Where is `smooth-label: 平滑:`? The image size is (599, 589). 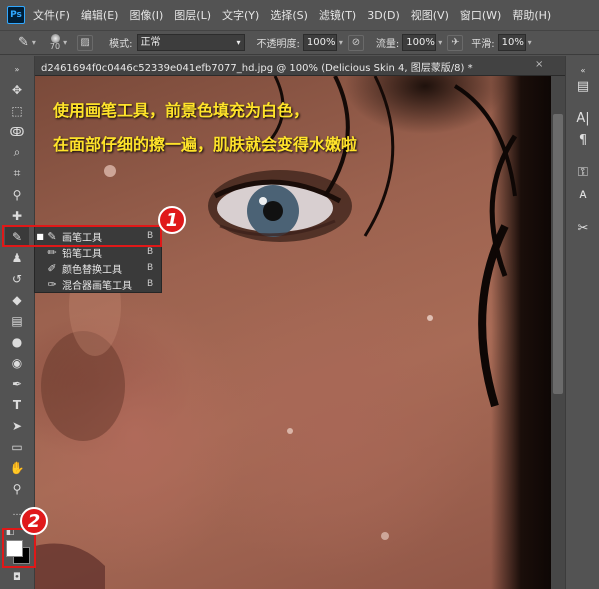
smooth-label: 平滑: is located at coordinates (483, 44).